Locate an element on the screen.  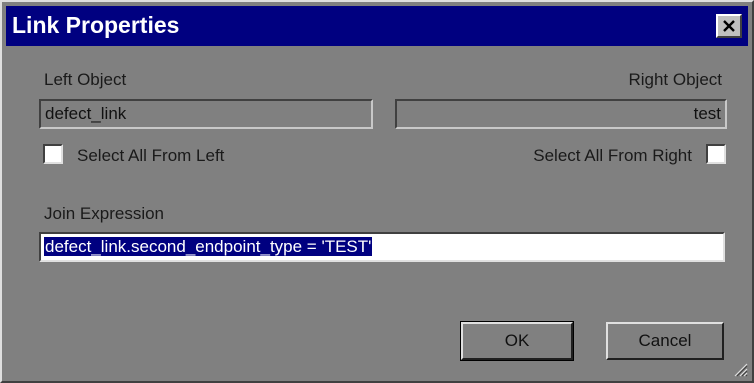
select-all-left-label: Select All From Left is located at coordinates (151, 155).